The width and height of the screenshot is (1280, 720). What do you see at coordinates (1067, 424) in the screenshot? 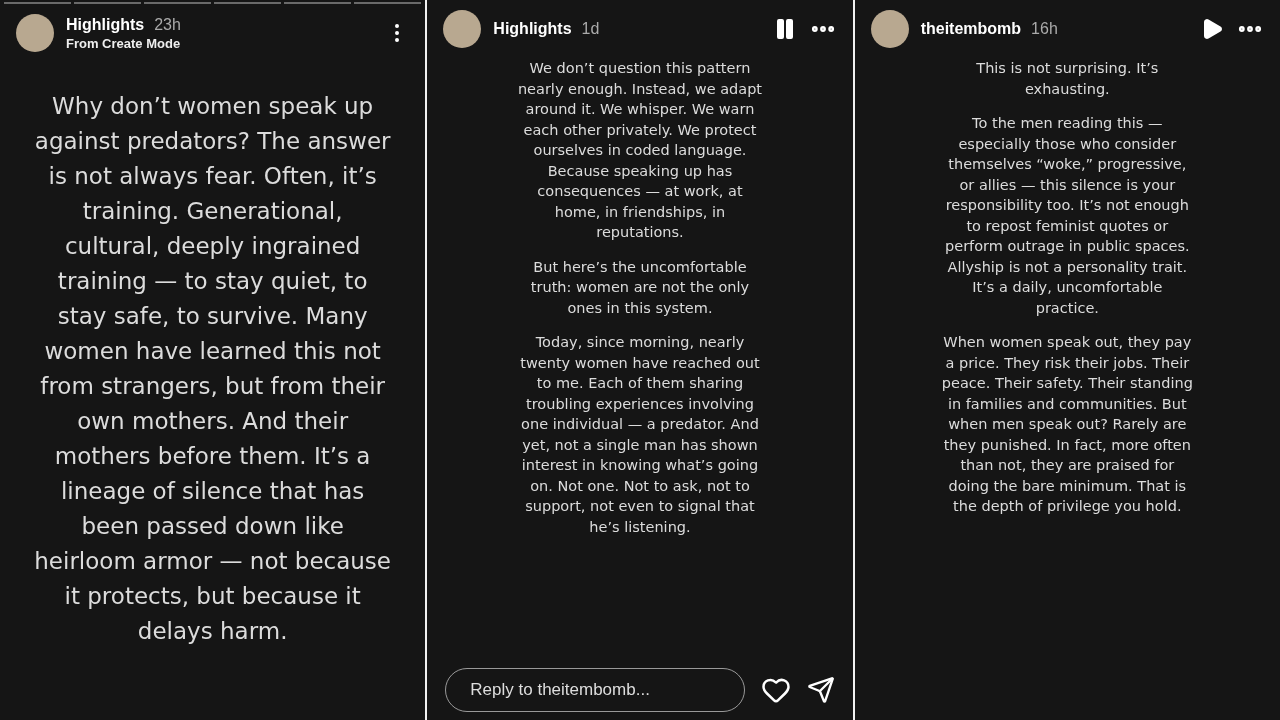
I see `story-text: When women speak out, they pay a price. They risk their jobs. Their peace. Their safety. Their standing in families and communities. But when men speak out? Rarely are they punished. In fact, more often than not, they are praised for doing the bare minimum. That is the depth of privilege you hold.` at bounding box center [1067, 424].